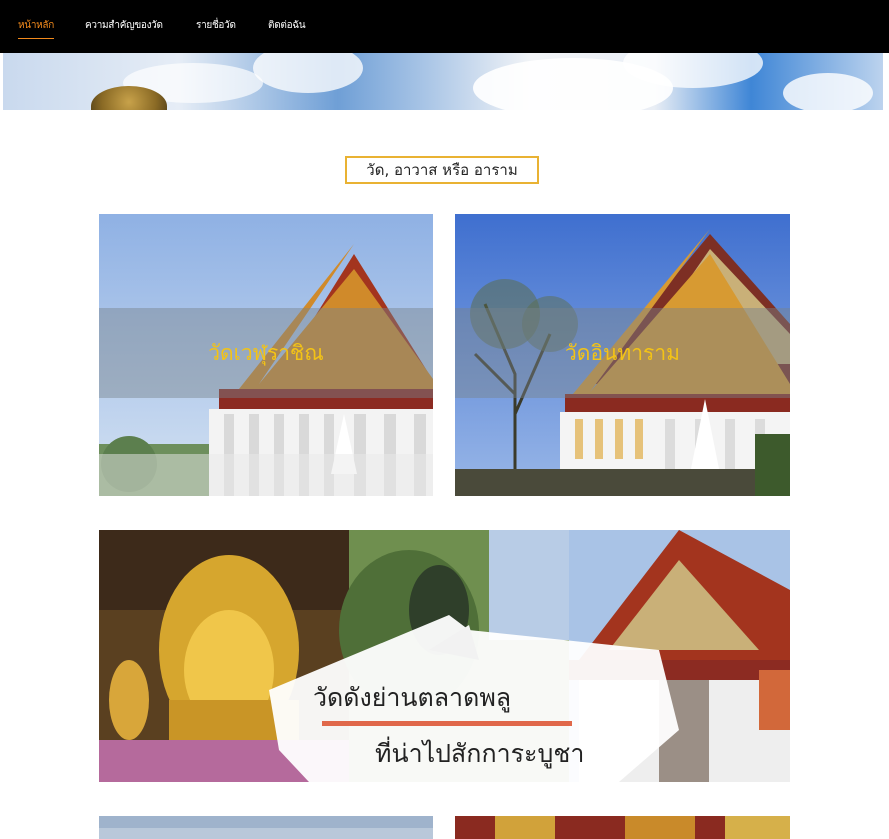  Describe the element at coordinates (447, 723) in the screenshot. I see `banner-divider` at that location.